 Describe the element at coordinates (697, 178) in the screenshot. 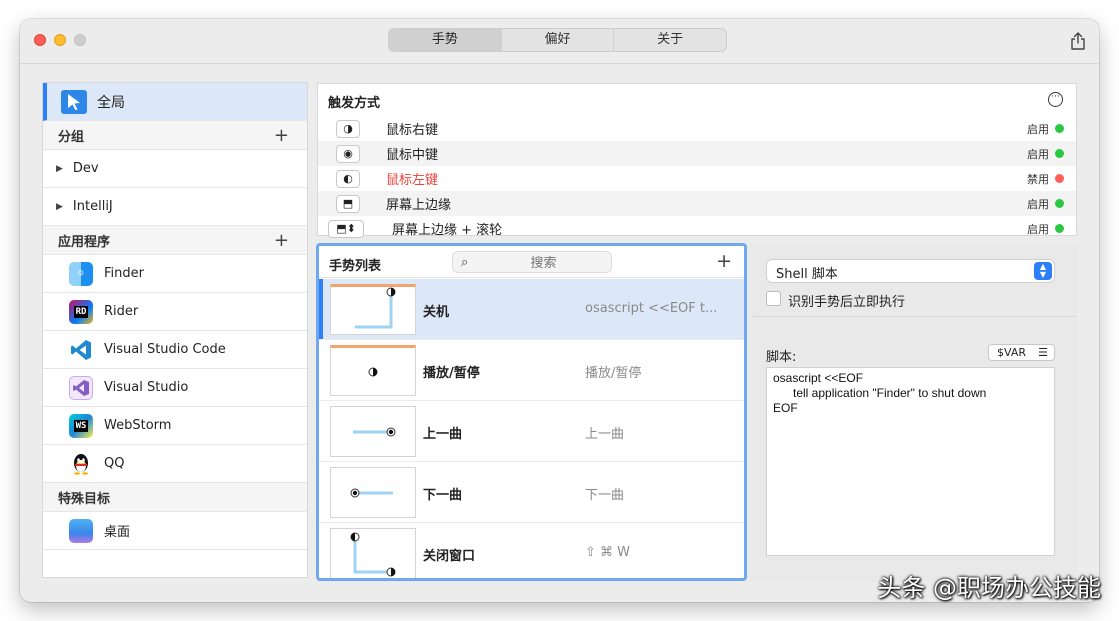

I see `trigger-row-left-click: ◐ 鼠标左键 禁用` at that location.